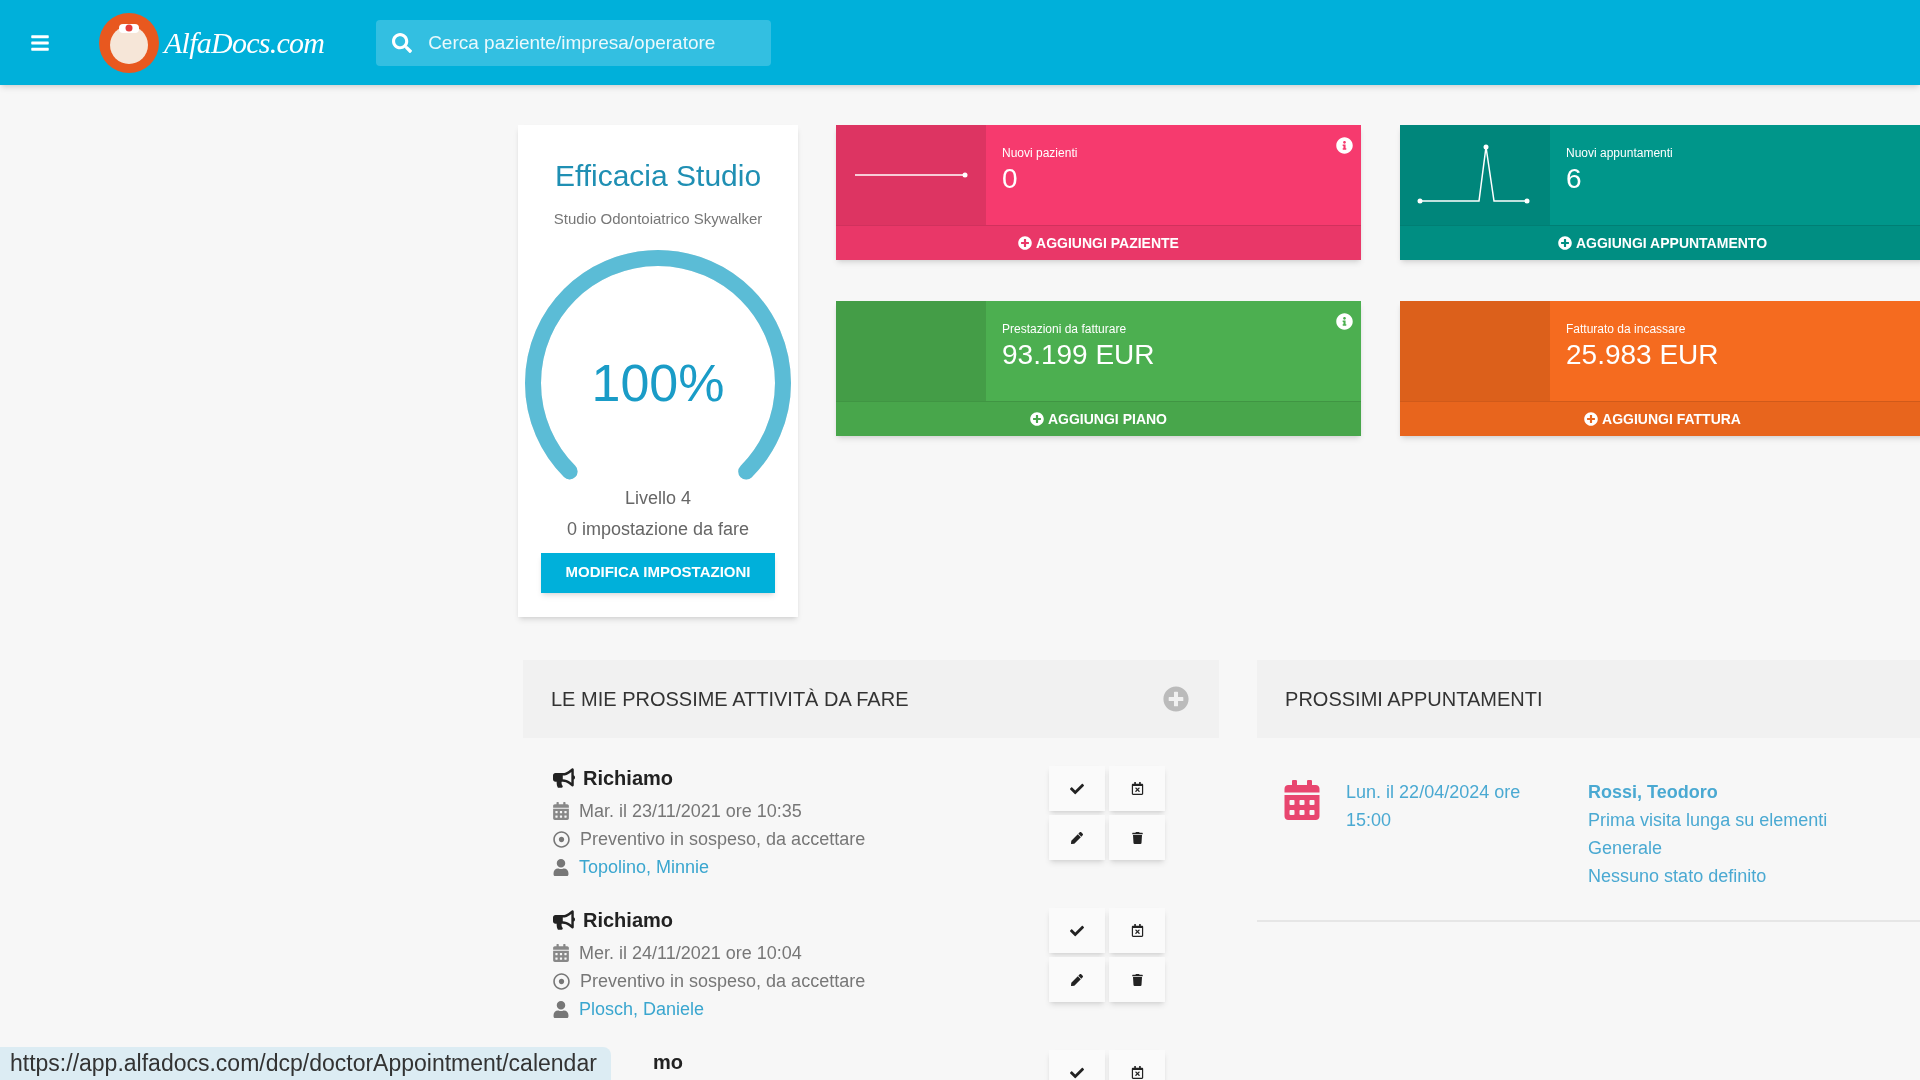 This screenshot has width=1920, height=1080. I want to click on logo: AlfaDocs.com, so click(244, 42).